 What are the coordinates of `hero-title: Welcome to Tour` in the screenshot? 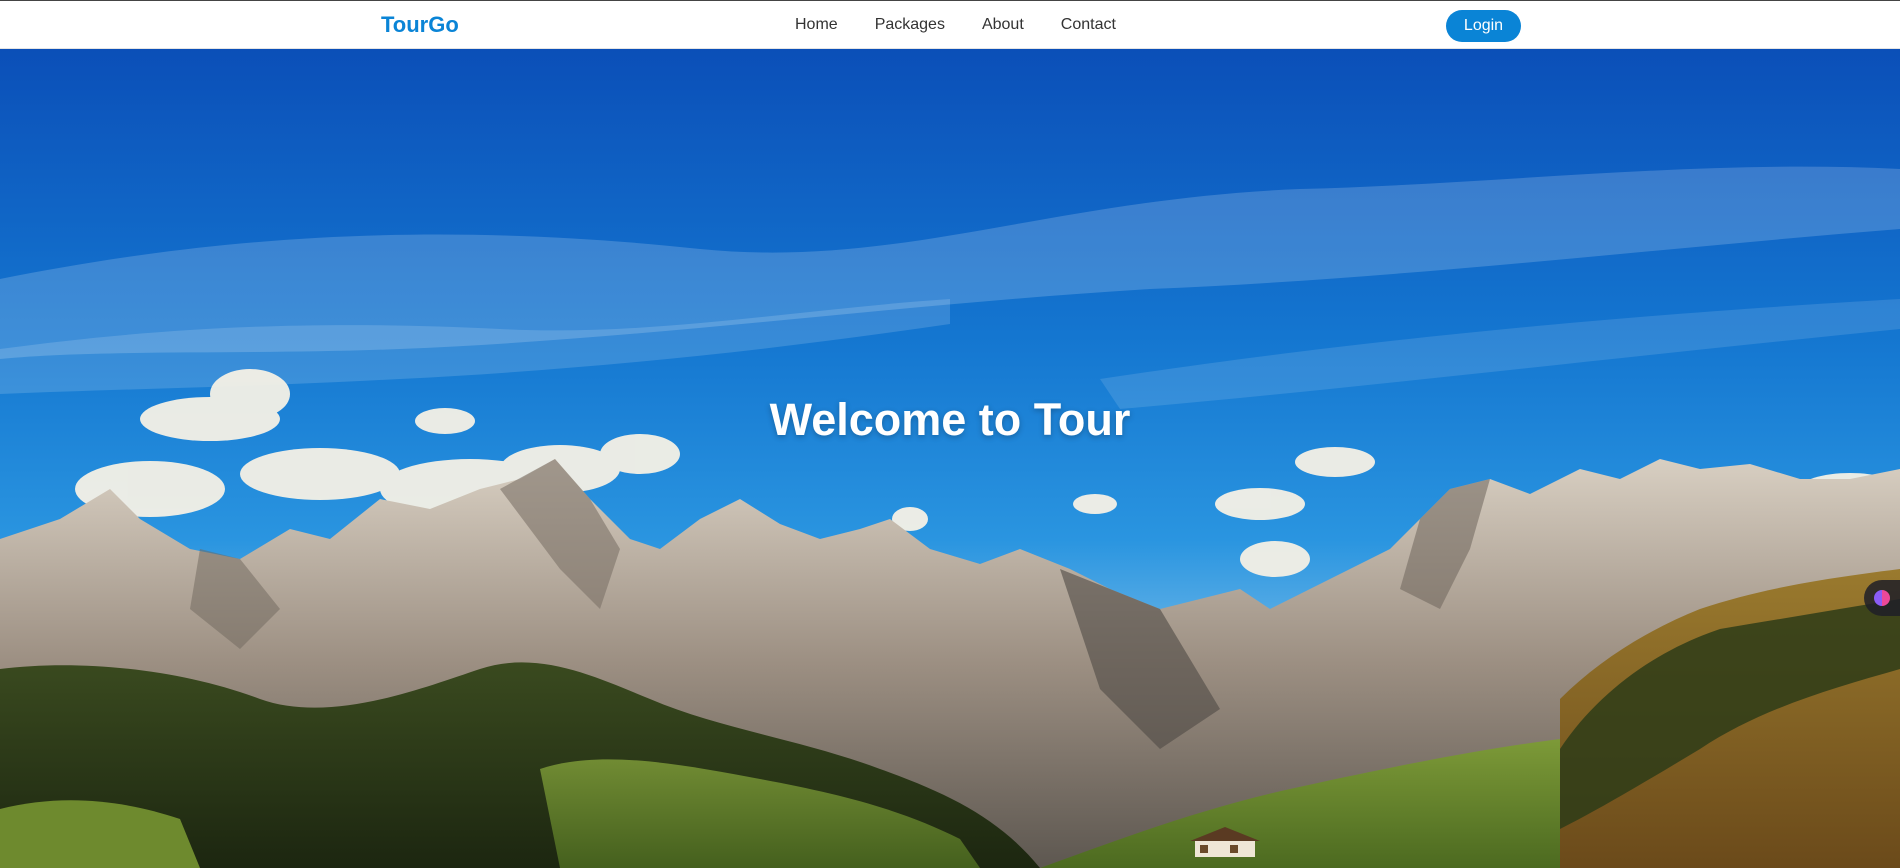 It's located at (950, 419).